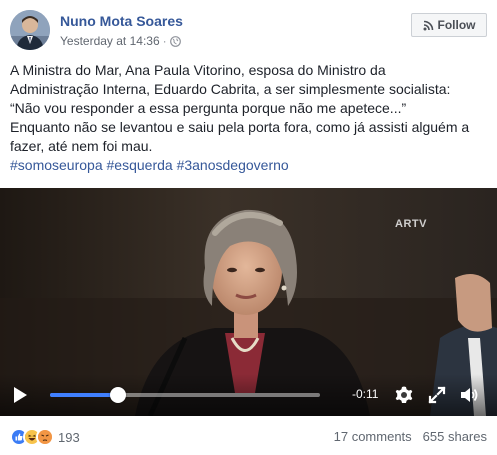 Image resolution: width=497 pixels, height=455 pixels. What do you see at coordinates (175, 41) in the screenshot?
I see `globe-icon` at bounding box center [175, 41].